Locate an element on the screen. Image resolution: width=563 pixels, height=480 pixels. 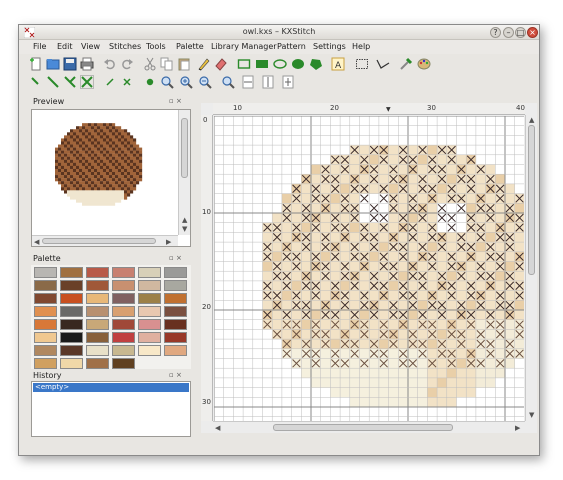
fill-polygon-icon is located at coordinates (316, 64).